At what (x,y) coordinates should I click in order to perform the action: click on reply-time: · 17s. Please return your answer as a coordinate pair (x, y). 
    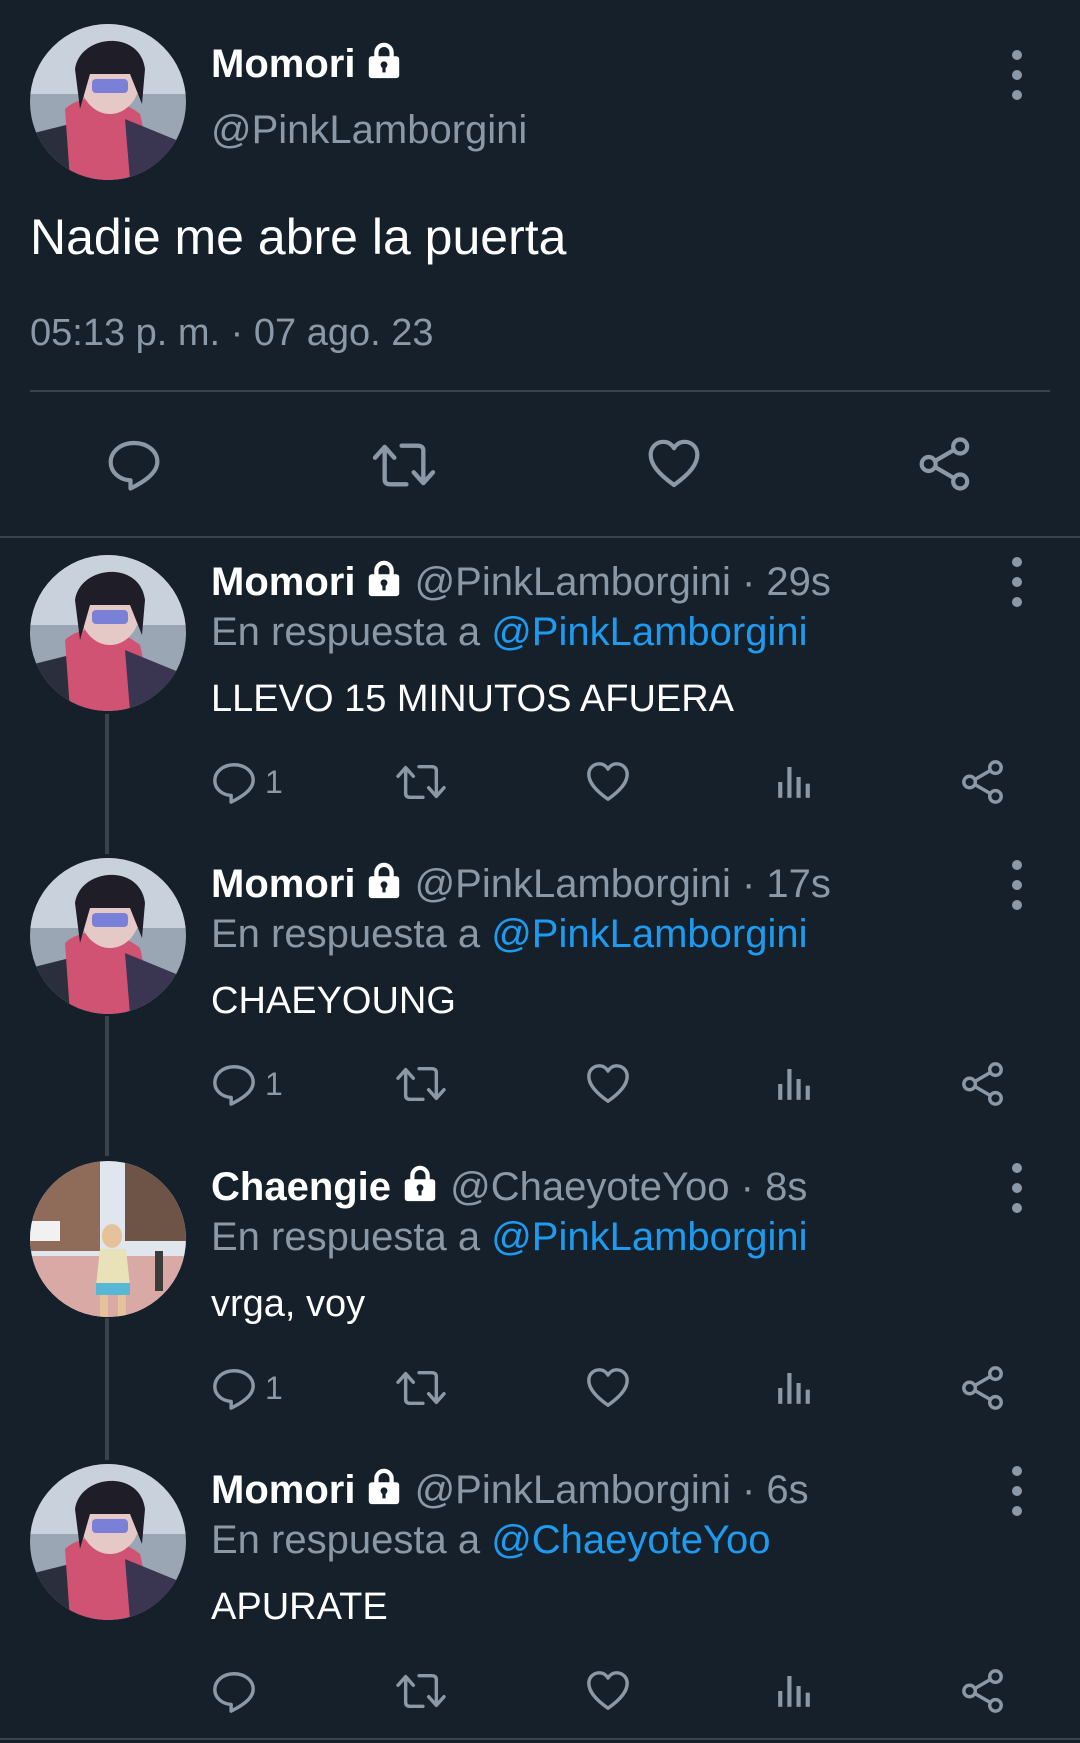
    Looking at the image, I should click on (786, 884).